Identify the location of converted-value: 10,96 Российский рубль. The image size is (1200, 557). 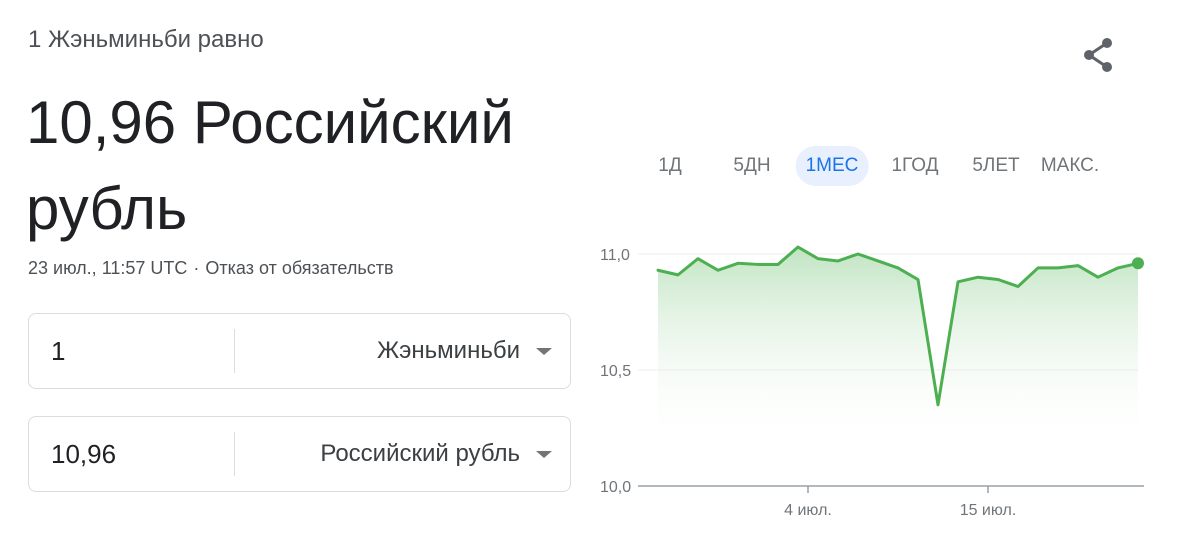
(270, 165).